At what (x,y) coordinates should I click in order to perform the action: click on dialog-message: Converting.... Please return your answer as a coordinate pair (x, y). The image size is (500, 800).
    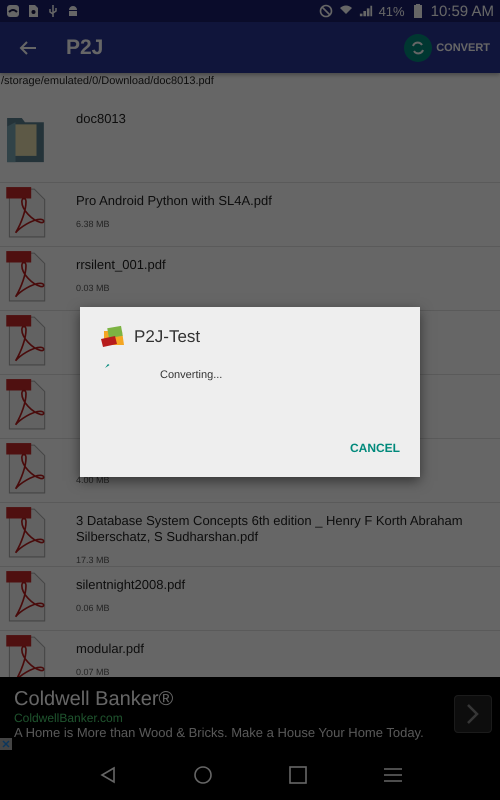
    Looking at the image, I should click on (191, 375).